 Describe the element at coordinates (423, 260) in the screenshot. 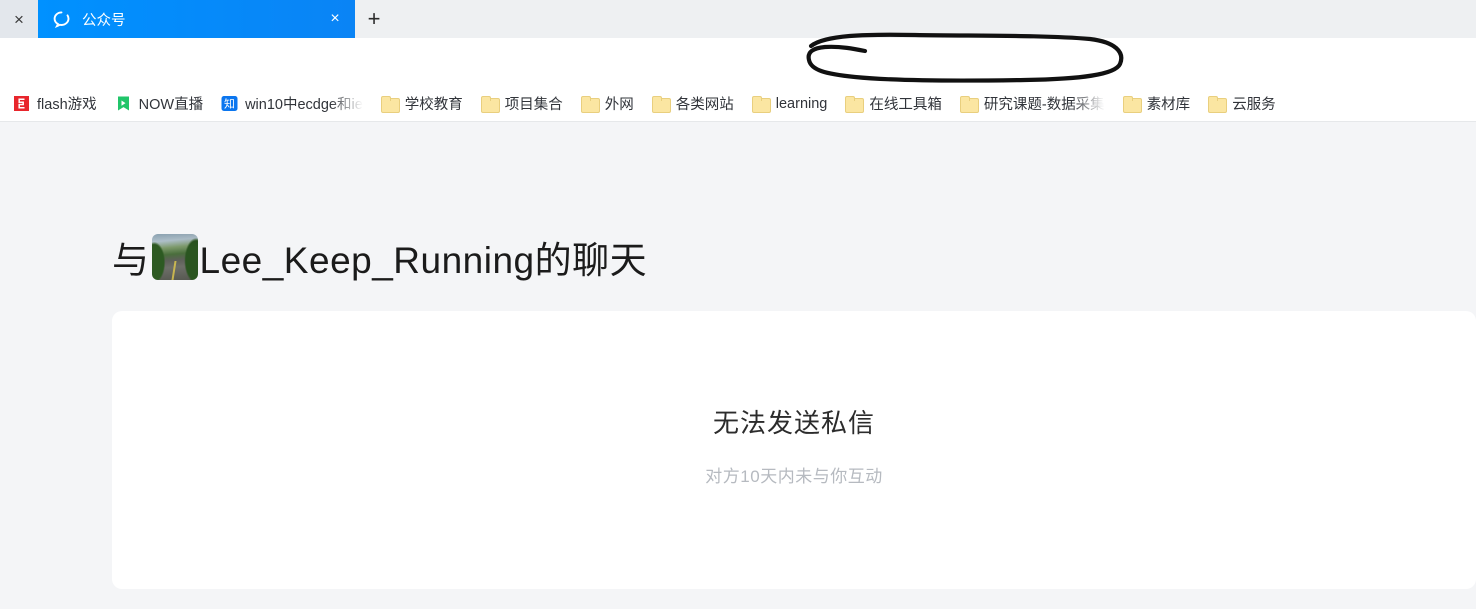

I see `page-title-name: Lee_Keep_Running的聊天` at that location.